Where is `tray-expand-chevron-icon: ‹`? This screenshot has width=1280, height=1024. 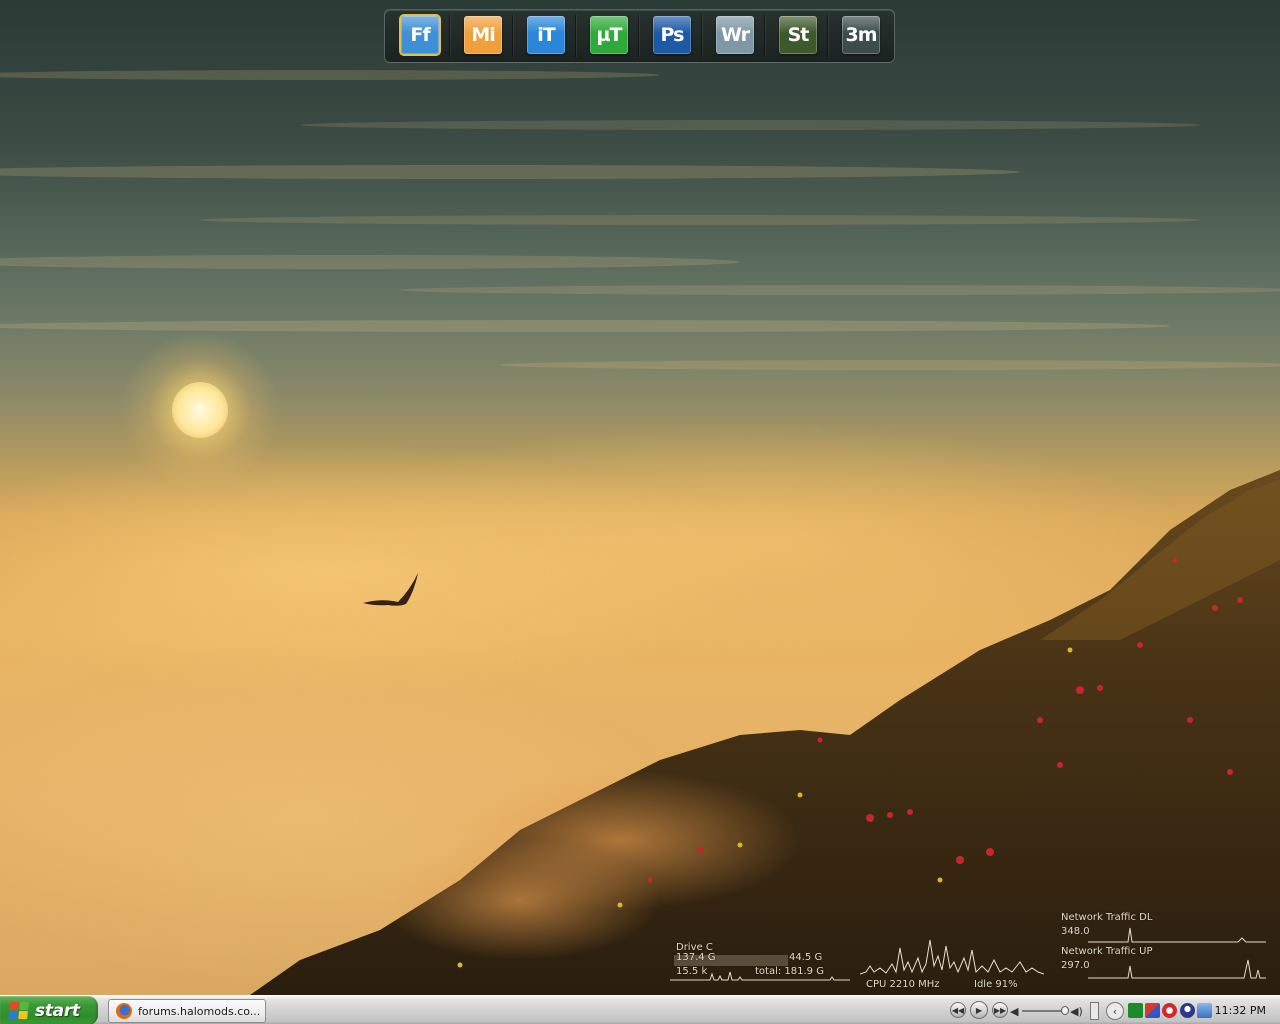
tray-expand-chevron-icon: ‹ is located at coordinates (1115, 1011).